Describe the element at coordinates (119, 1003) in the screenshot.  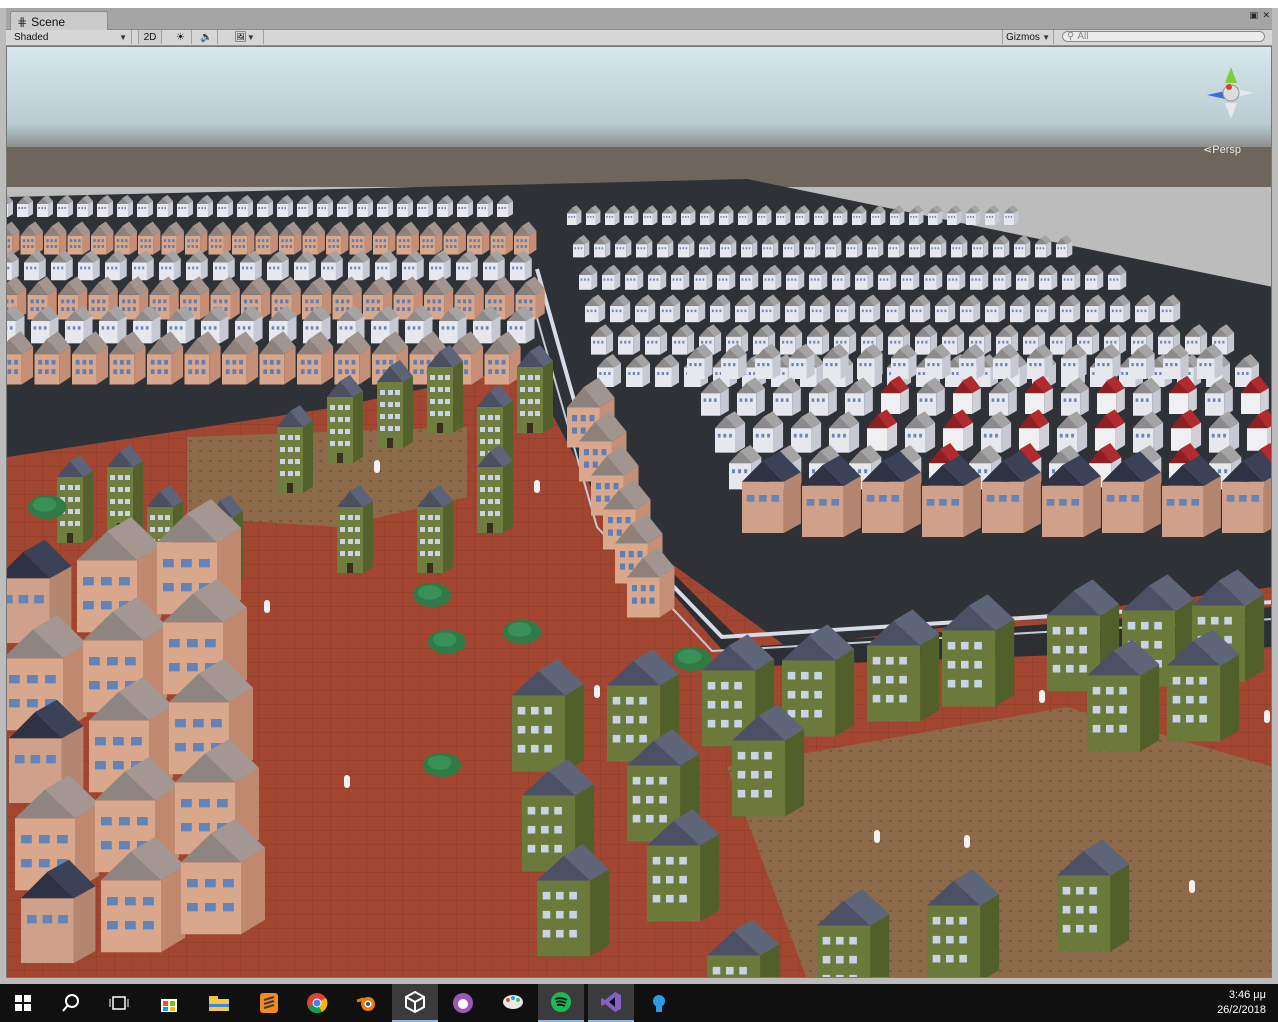
I see `task-view-icon` at that location.